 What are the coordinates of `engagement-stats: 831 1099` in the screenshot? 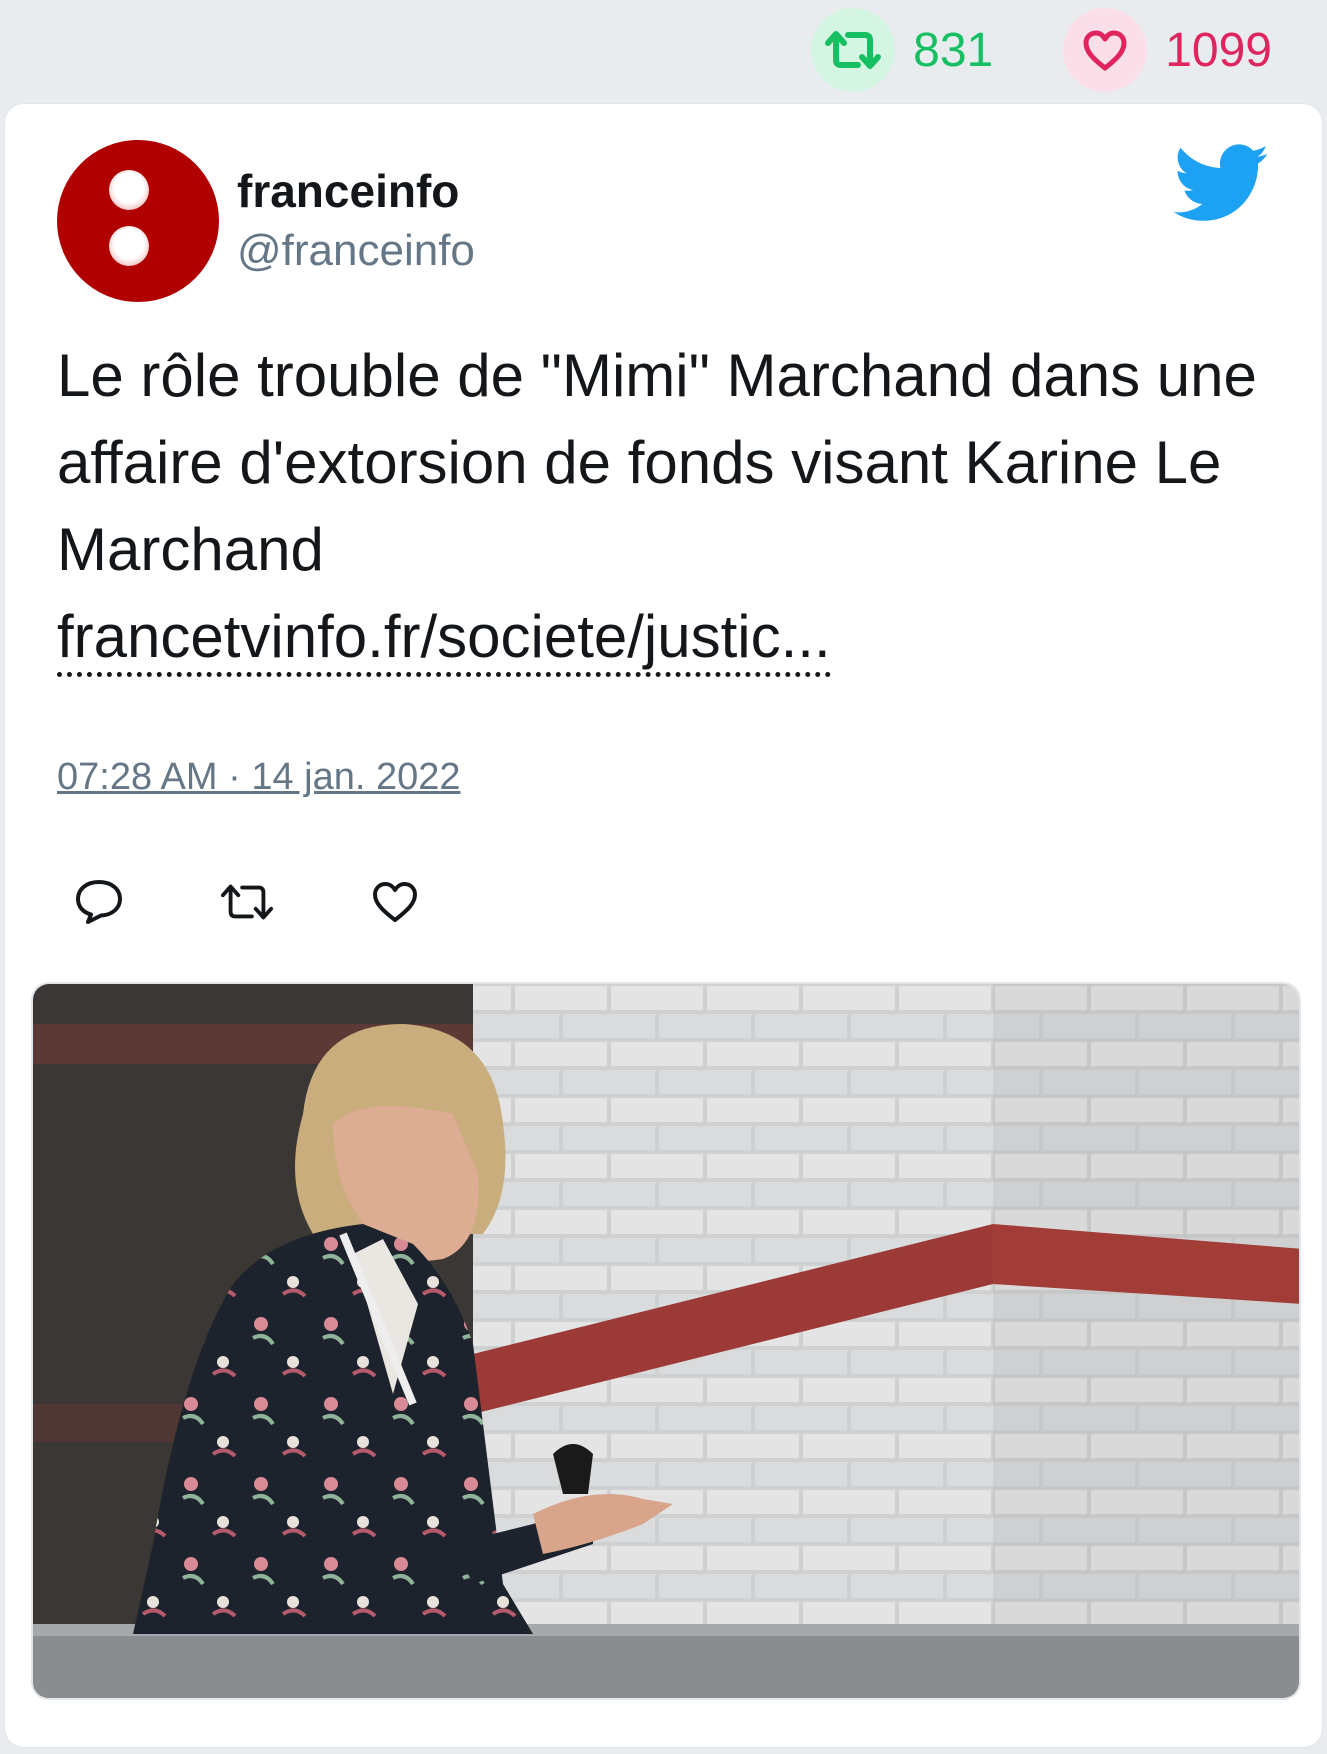 It's located at (663, 50).